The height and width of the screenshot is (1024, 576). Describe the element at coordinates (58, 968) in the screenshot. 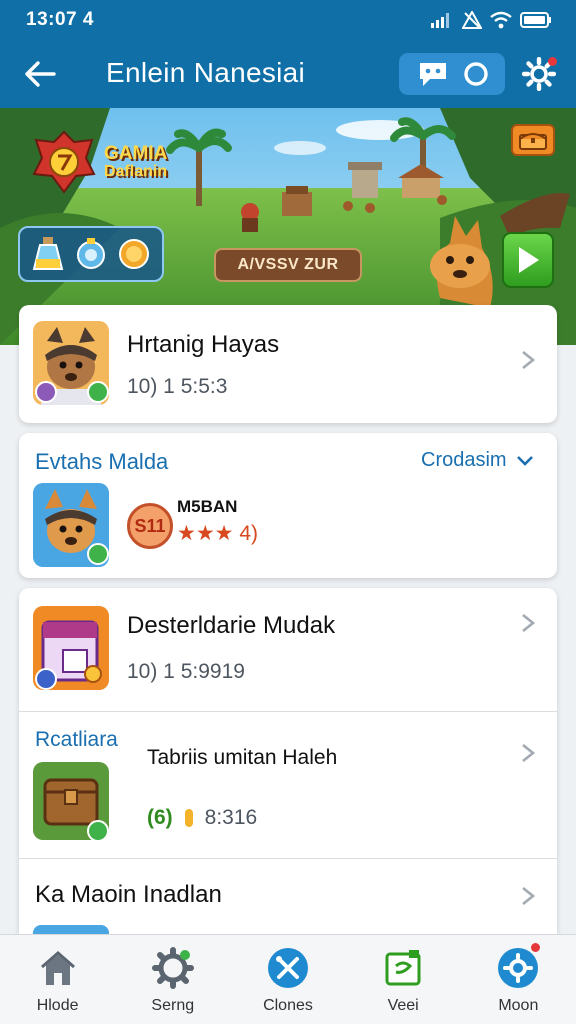

I see `home-icon` at that location.